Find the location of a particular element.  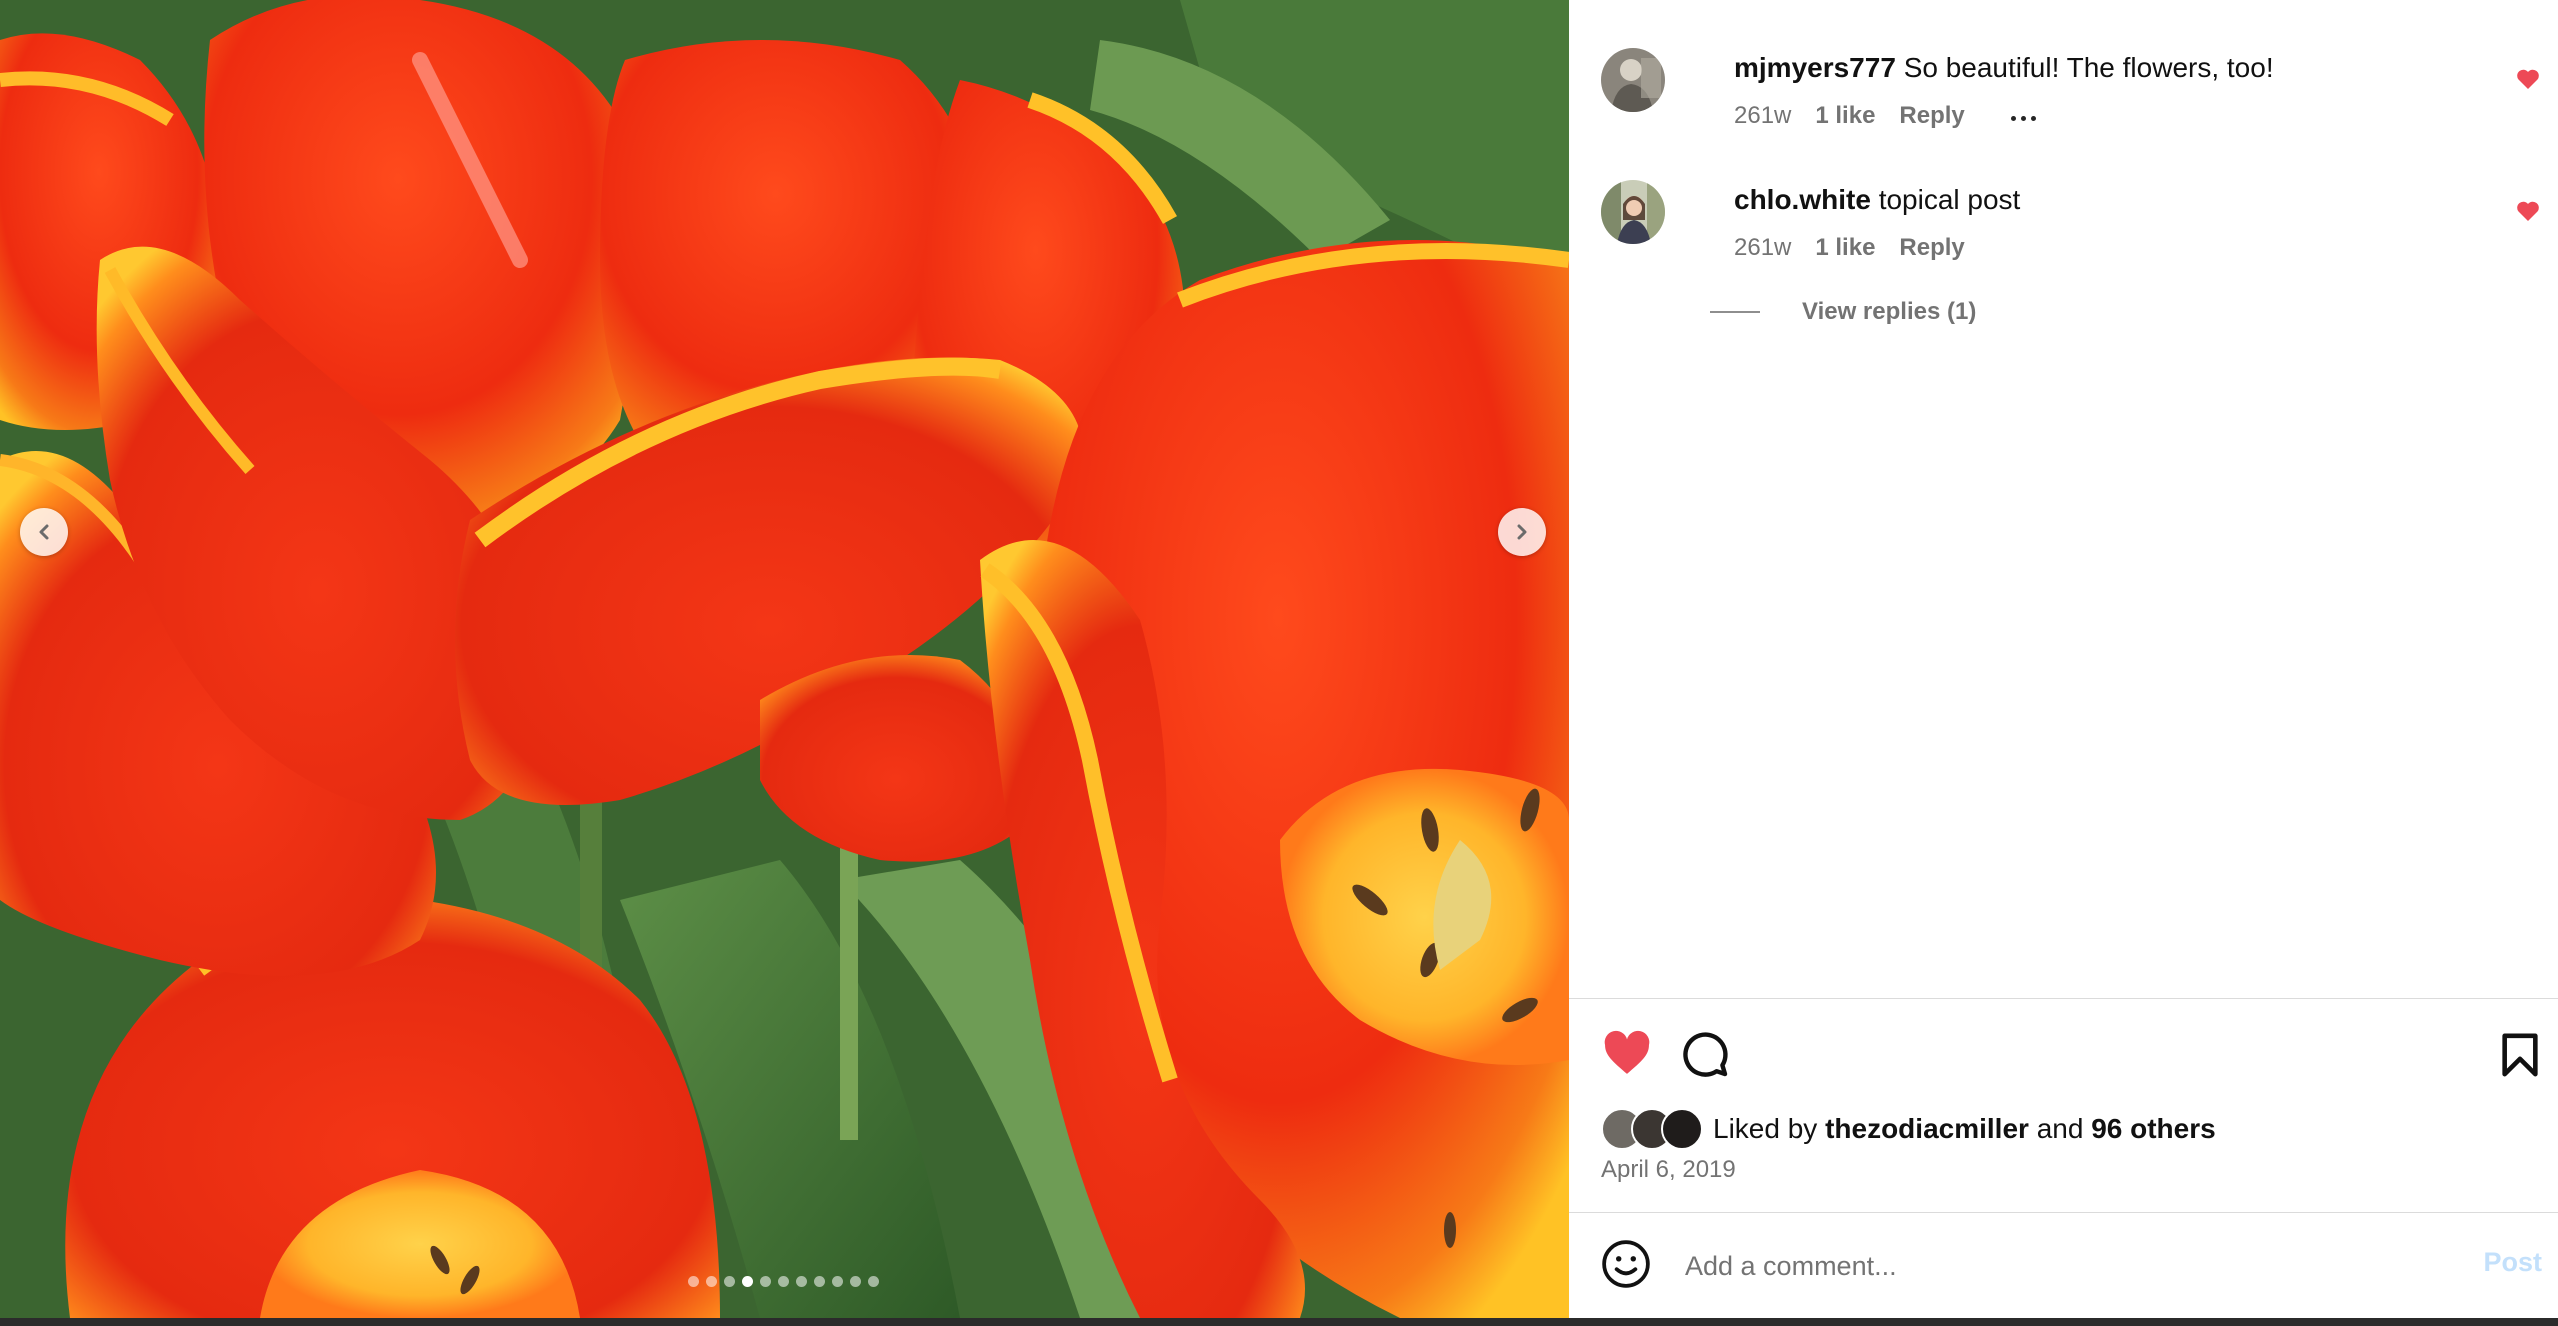

emoji-icon is located at coordinates (1626, 1264).